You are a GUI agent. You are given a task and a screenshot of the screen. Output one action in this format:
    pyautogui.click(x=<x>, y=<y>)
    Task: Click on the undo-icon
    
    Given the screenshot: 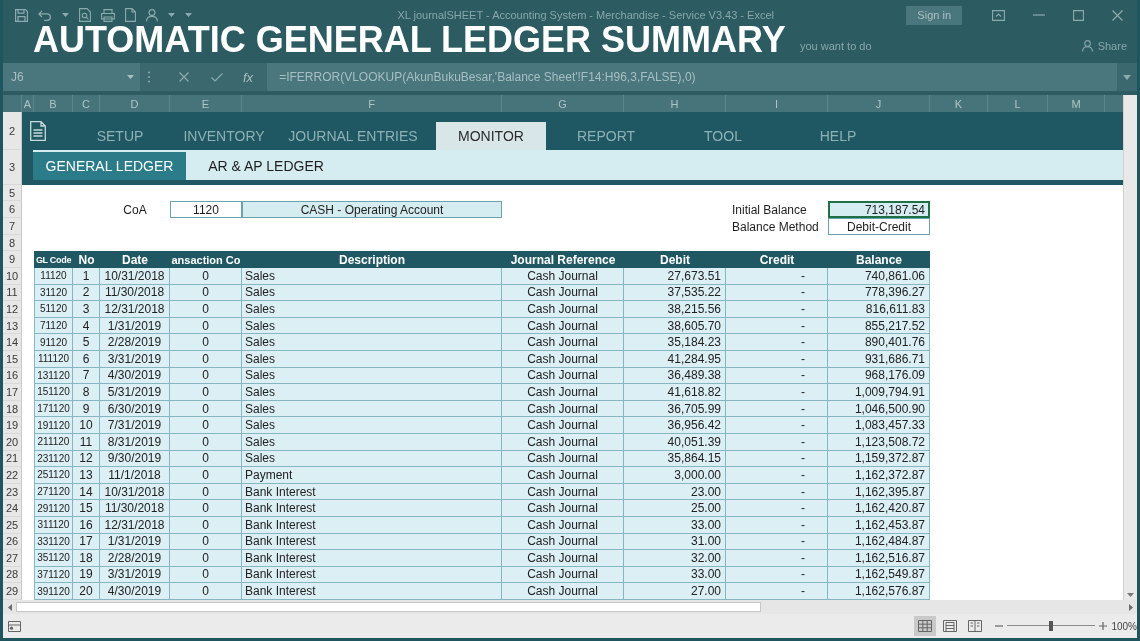 What is the action you would take?
    pyautogui.click(x=45, y=15)
    